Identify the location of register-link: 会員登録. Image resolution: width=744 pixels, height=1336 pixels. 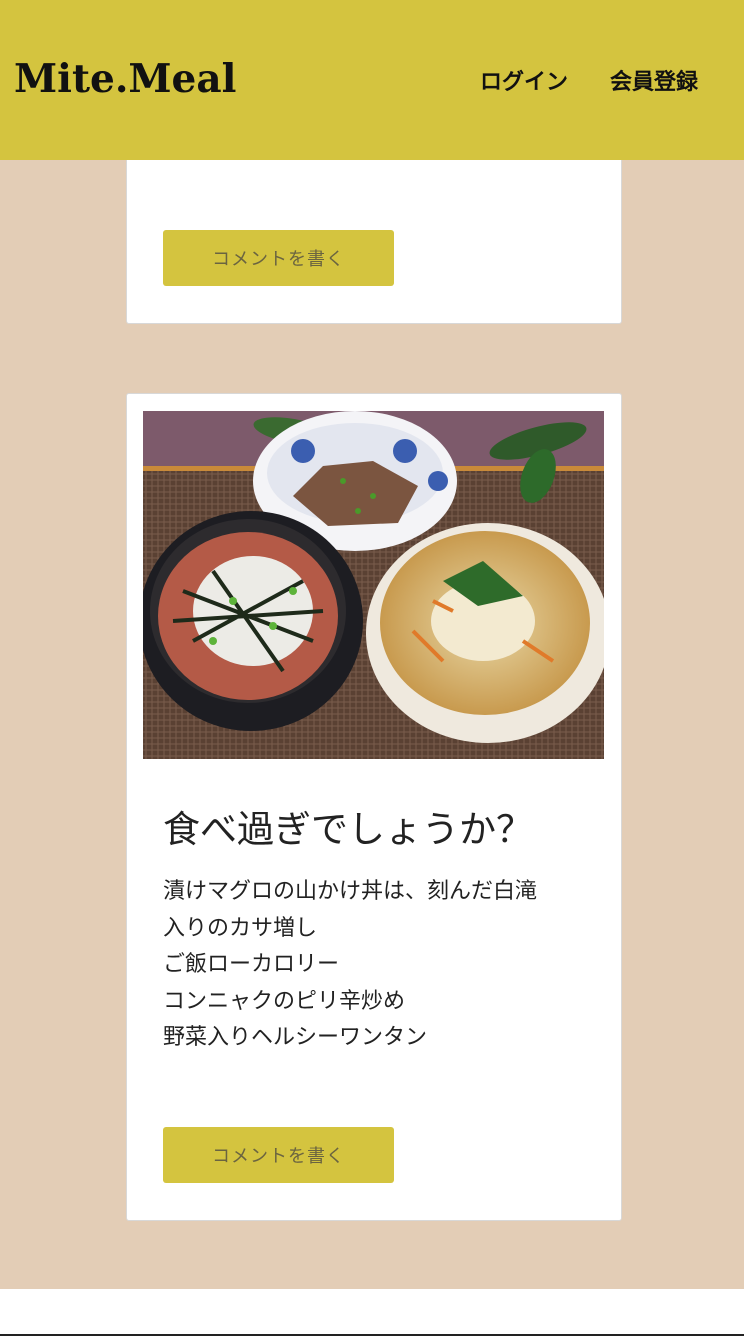
(654, 80).